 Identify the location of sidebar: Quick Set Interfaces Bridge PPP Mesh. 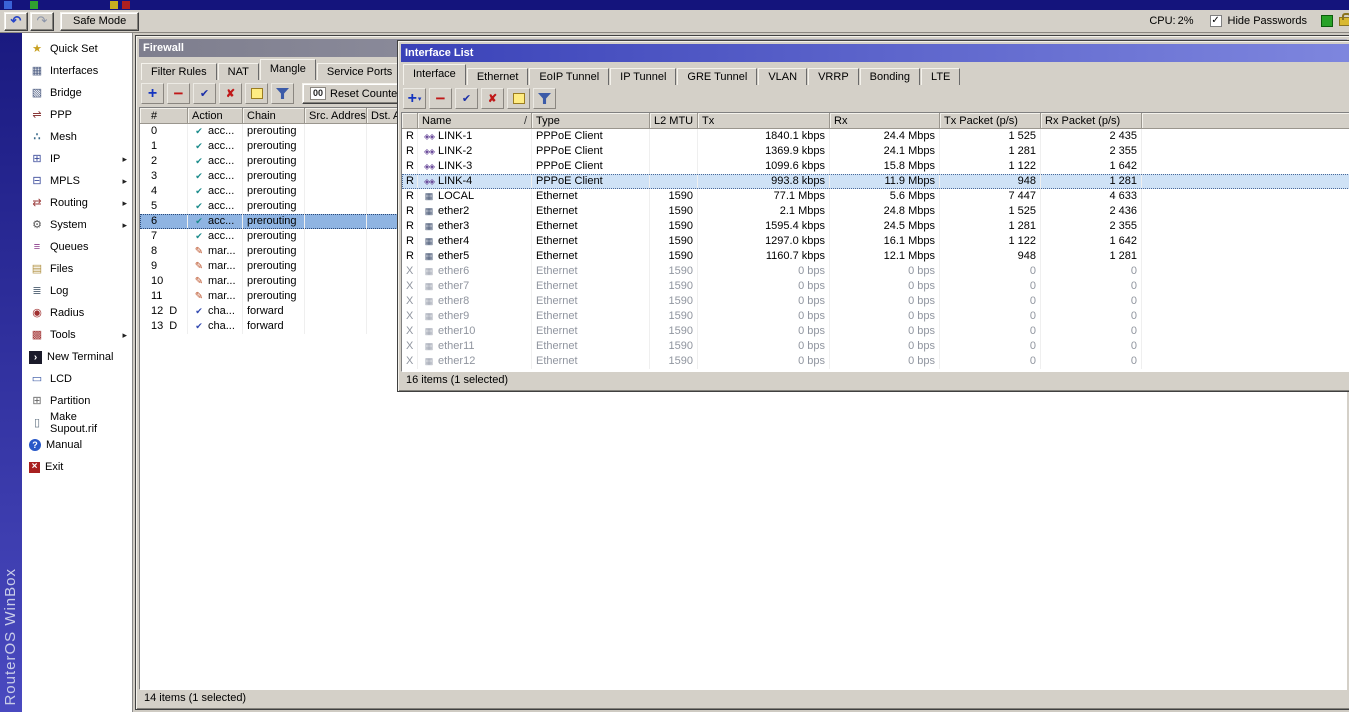
(77, 372).